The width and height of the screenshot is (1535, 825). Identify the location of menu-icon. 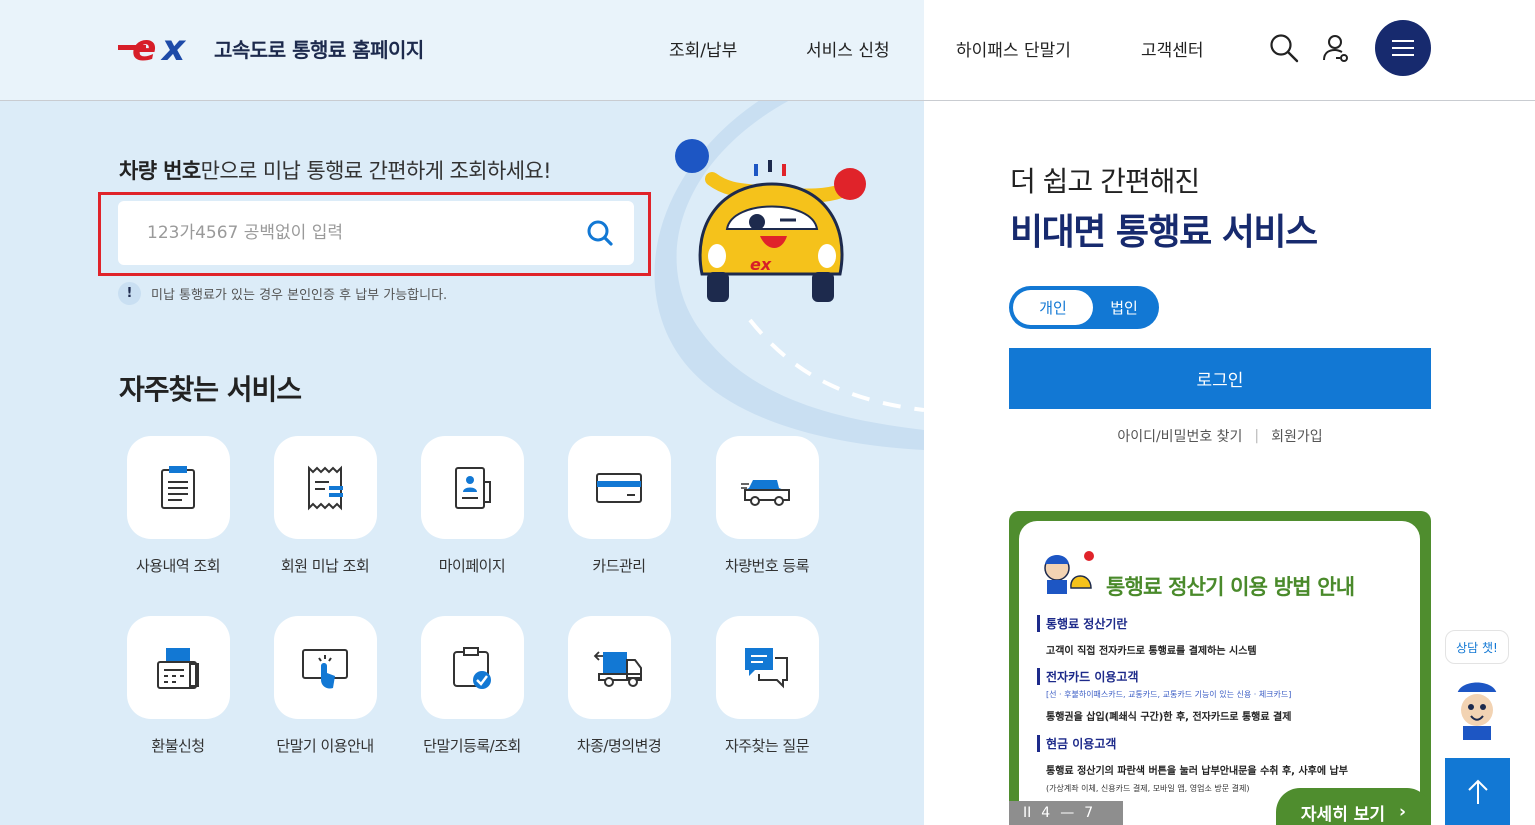
(1403, 48).